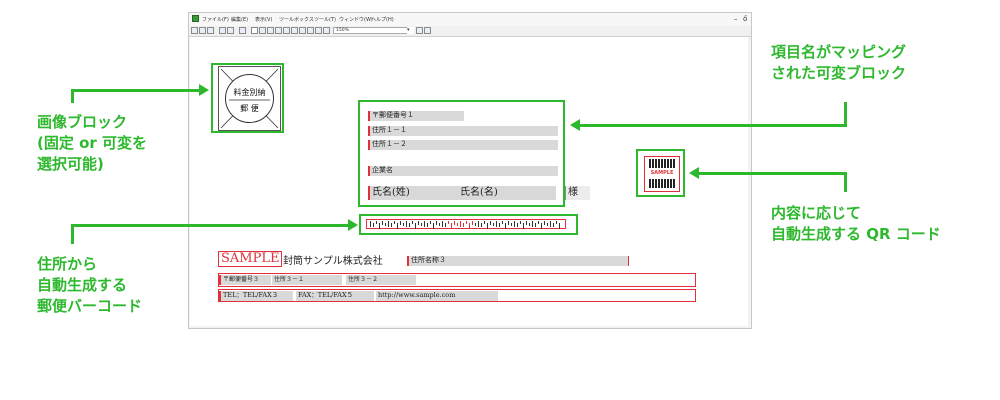 This screenshot has height=400, width=1000. I want to click on copy-icon, so click(419, 30).